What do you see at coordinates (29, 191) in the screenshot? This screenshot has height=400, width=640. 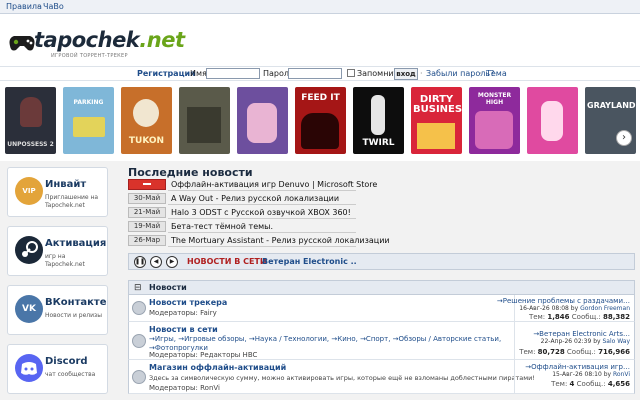 I see `vip-icon: VIP` at bounding box center [29, 191].